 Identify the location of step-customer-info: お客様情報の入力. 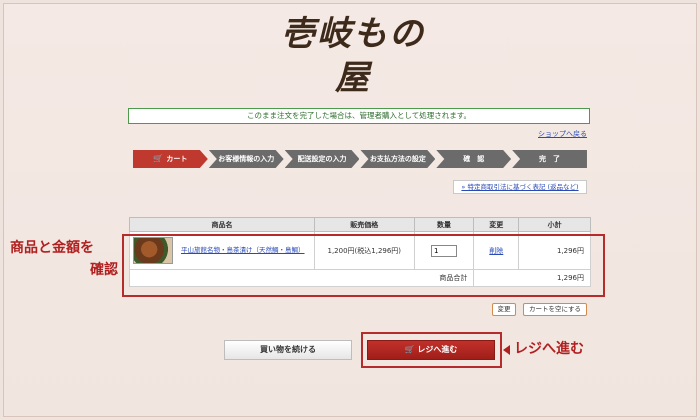
(246, 159).